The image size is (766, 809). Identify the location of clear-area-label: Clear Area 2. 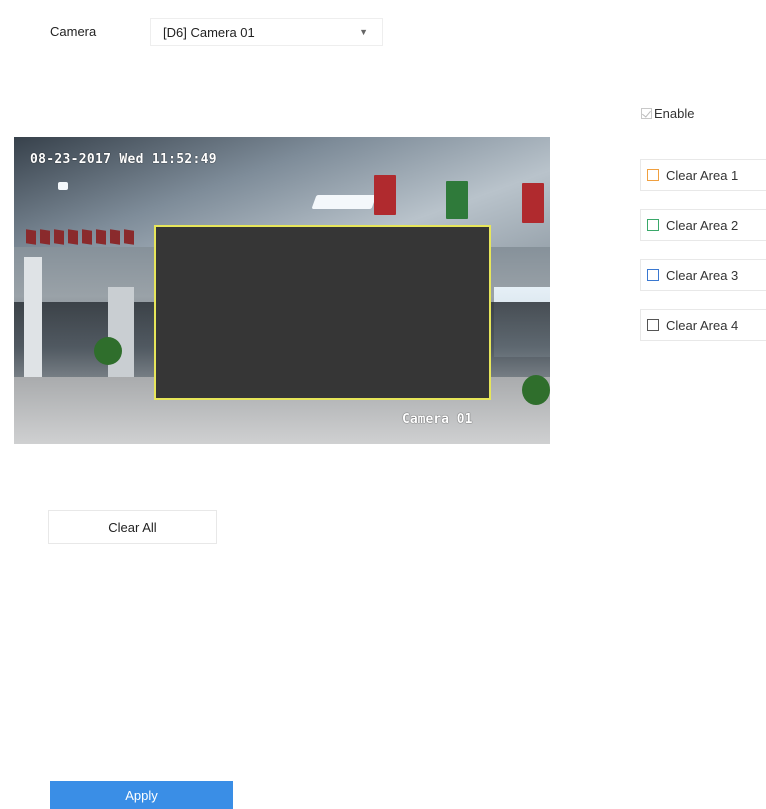
(702, 225).